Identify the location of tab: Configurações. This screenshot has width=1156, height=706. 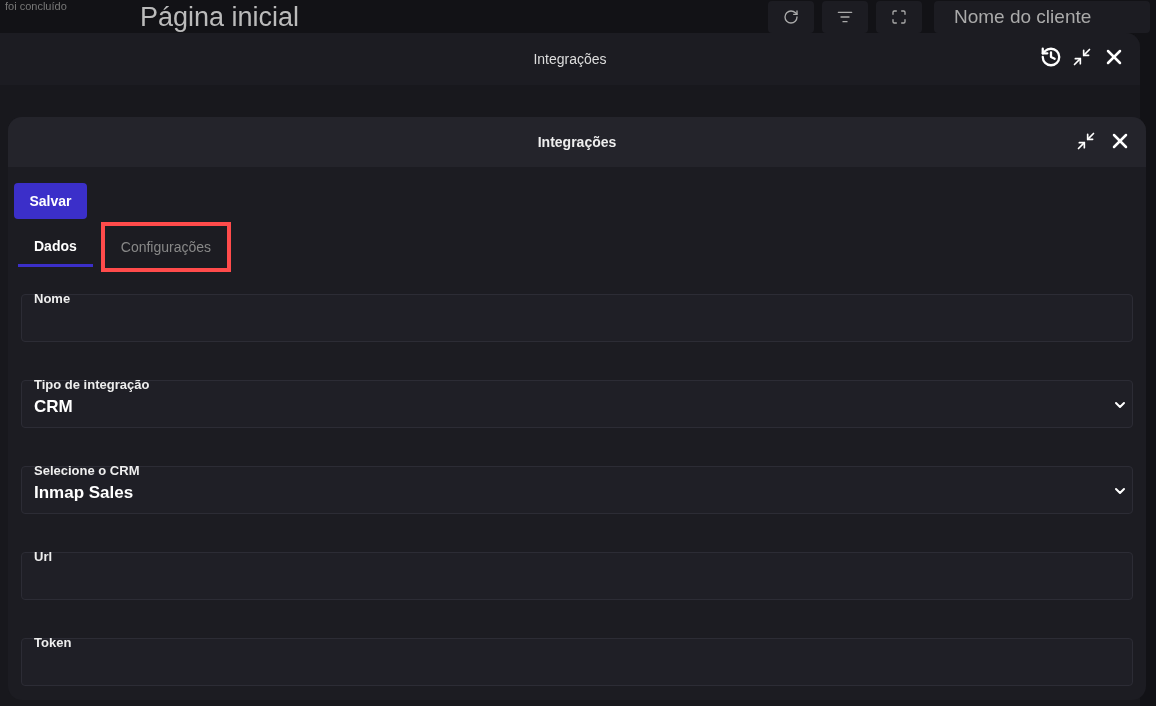
(166, 247).